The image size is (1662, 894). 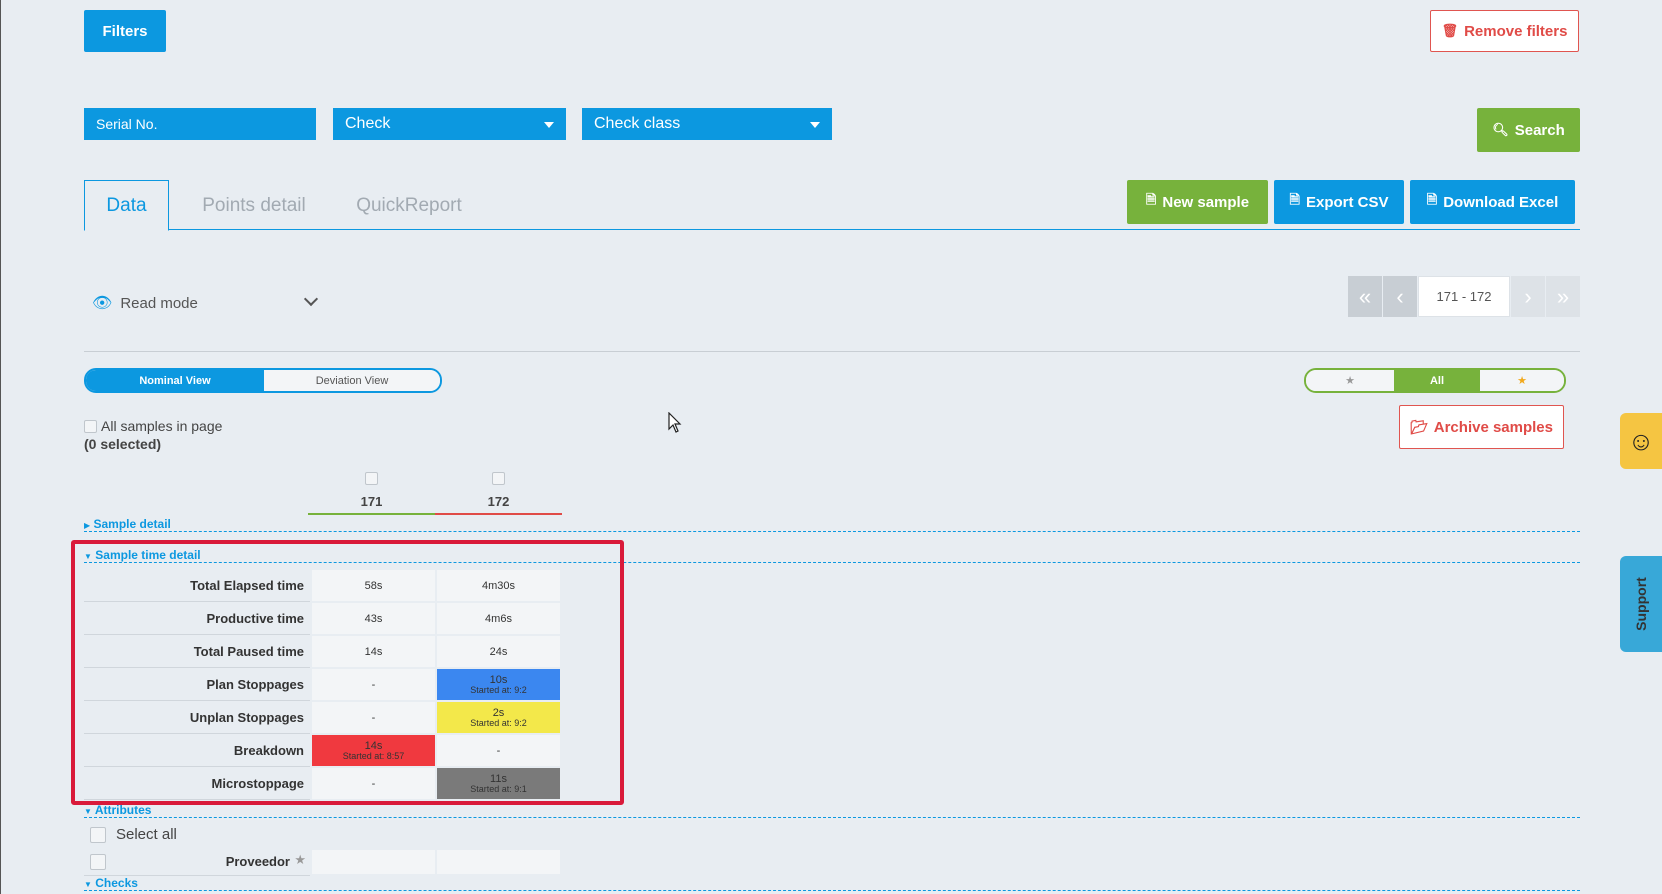 What do you see at coordinates (1400, 296) in the screenshot?
I see `previous-page-button: ‹` at bounding box center [1400, 296].